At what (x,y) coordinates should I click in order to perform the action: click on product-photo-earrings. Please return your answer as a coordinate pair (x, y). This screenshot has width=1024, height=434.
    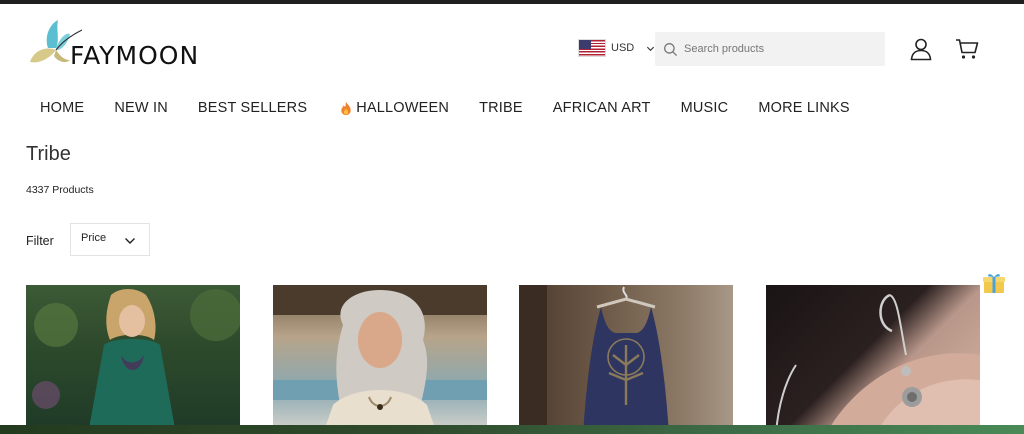
    Looking at the image, I should click on (877, 363).